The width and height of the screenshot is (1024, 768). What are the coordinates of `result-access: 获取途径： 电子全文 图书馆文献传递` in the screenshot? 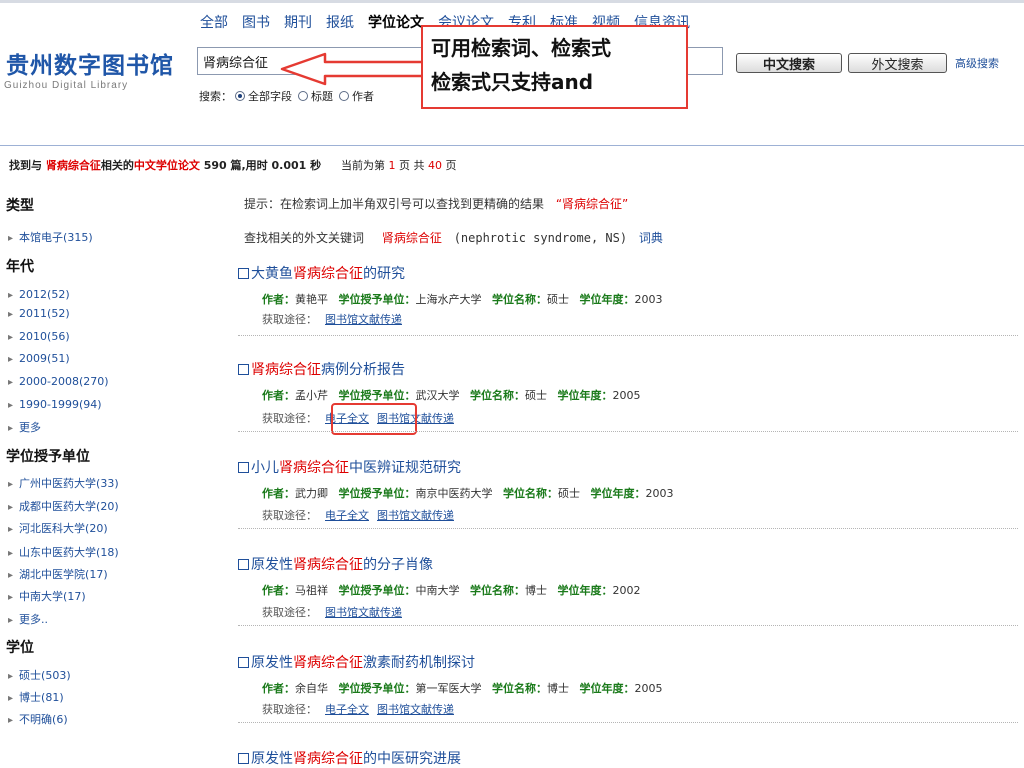 It's located at (358, 709).